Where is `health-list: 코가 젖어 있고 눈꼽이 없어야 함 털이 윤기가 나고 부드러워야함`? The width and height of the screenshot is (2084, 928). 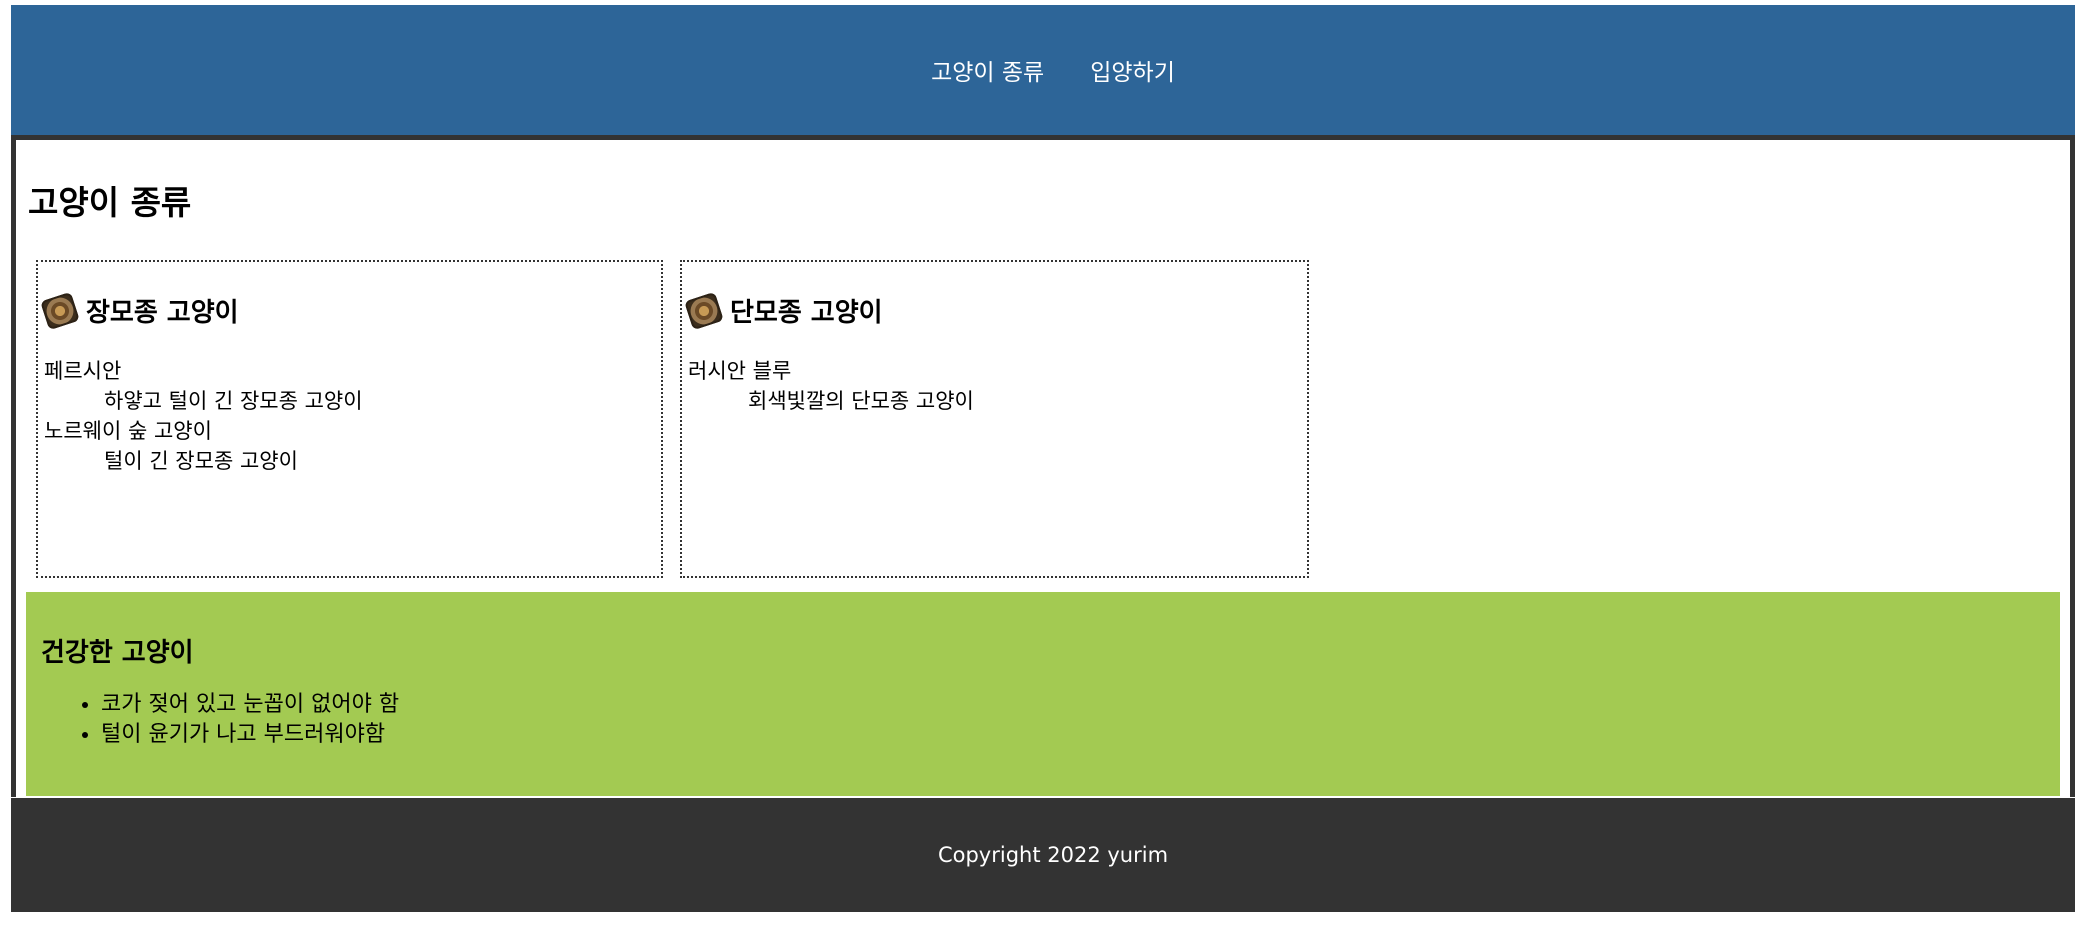 health-list: 코가 젖어 있고 눈꼽이 없어야 함 털이 윤기가 나고 부드러워야함 is located at coordinates (220, 720).